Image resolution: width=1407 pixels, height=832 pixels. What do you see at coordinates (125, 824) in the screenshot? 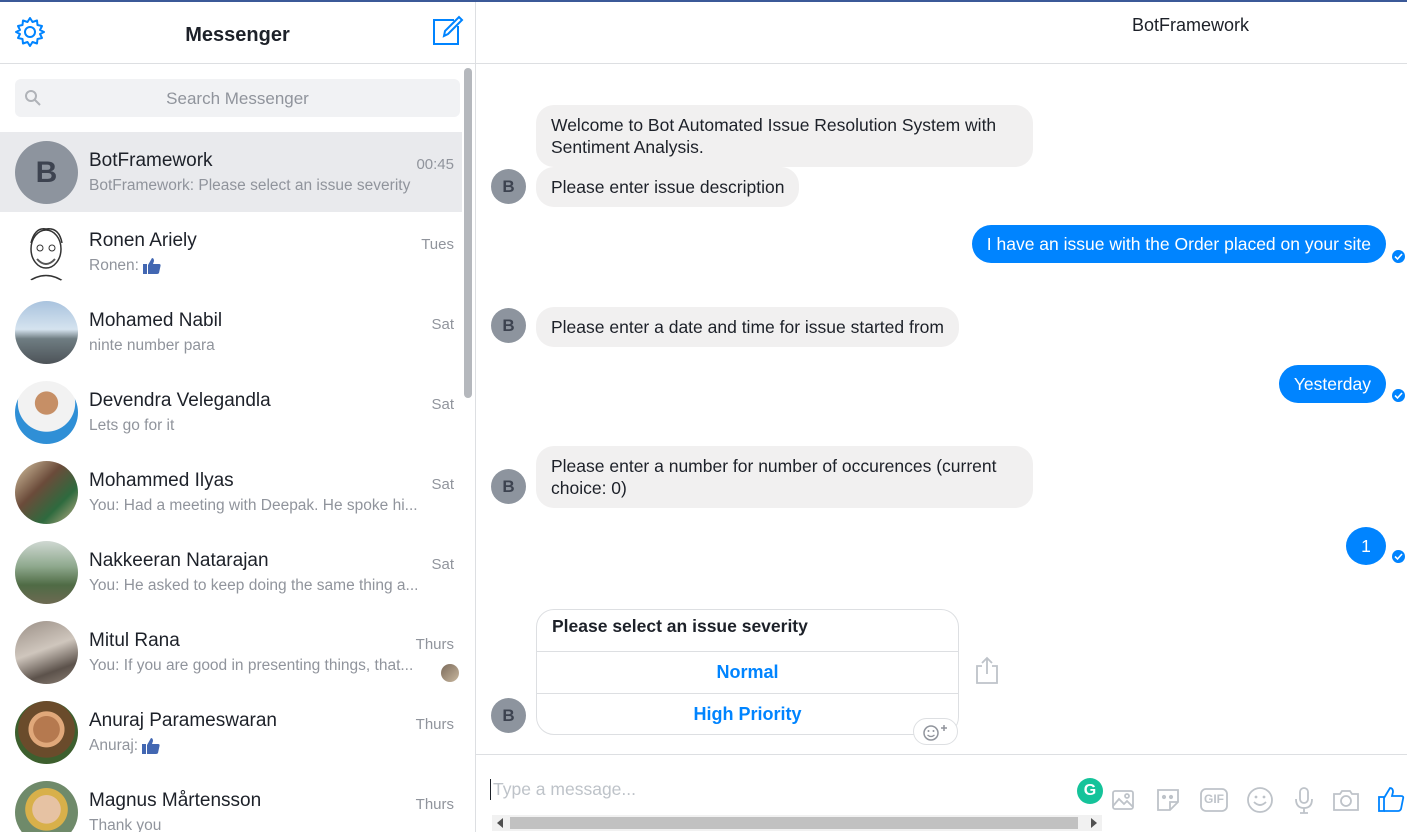
I see `conversation-snippet: Thank you` at bounding box center [125, 824].